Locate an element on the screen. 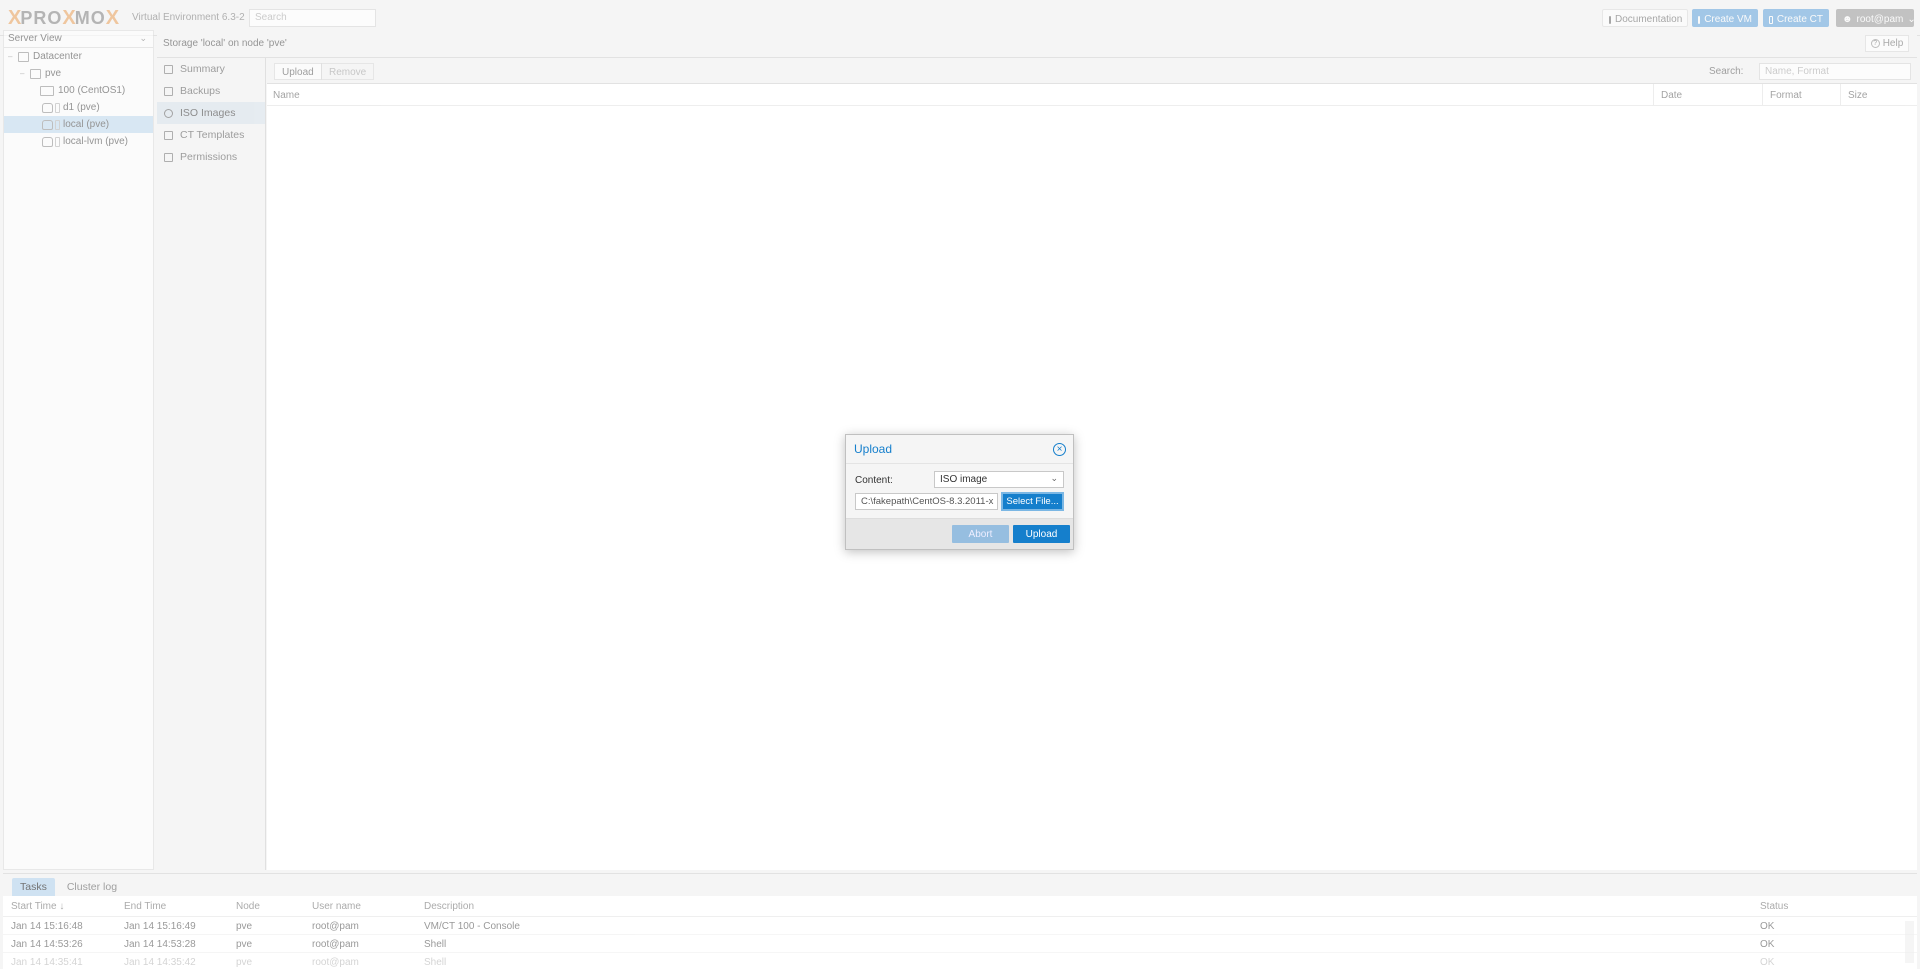 This screenshot has width=1920, height=969. version-label: Virtual Environment 6.3-2 is located at coordinates (188, 17).